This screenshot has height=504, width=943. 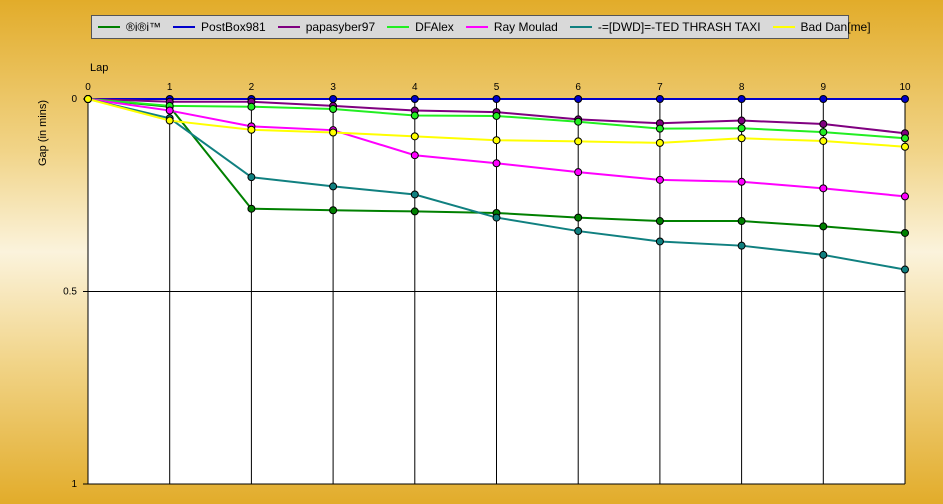 What do you see at coordinates (74, 99) in the screenshot?
I see `y-tick-label: 0` at bounding box center [74, 99].